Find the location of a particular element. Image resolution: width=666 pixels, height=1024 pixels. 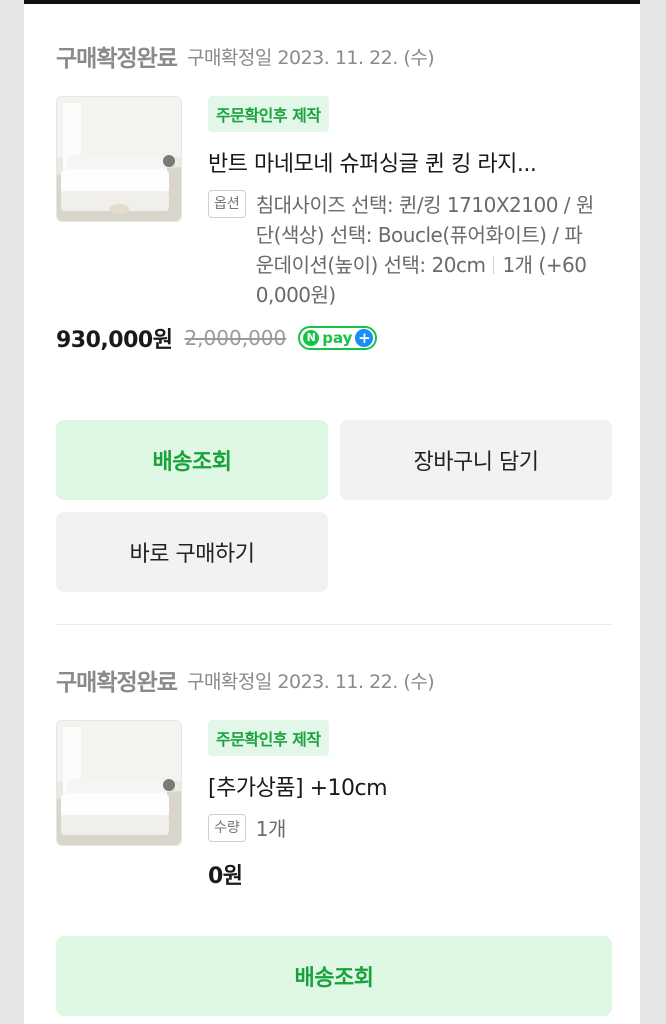

plus-icon: + is located at coordinates (364, 338).